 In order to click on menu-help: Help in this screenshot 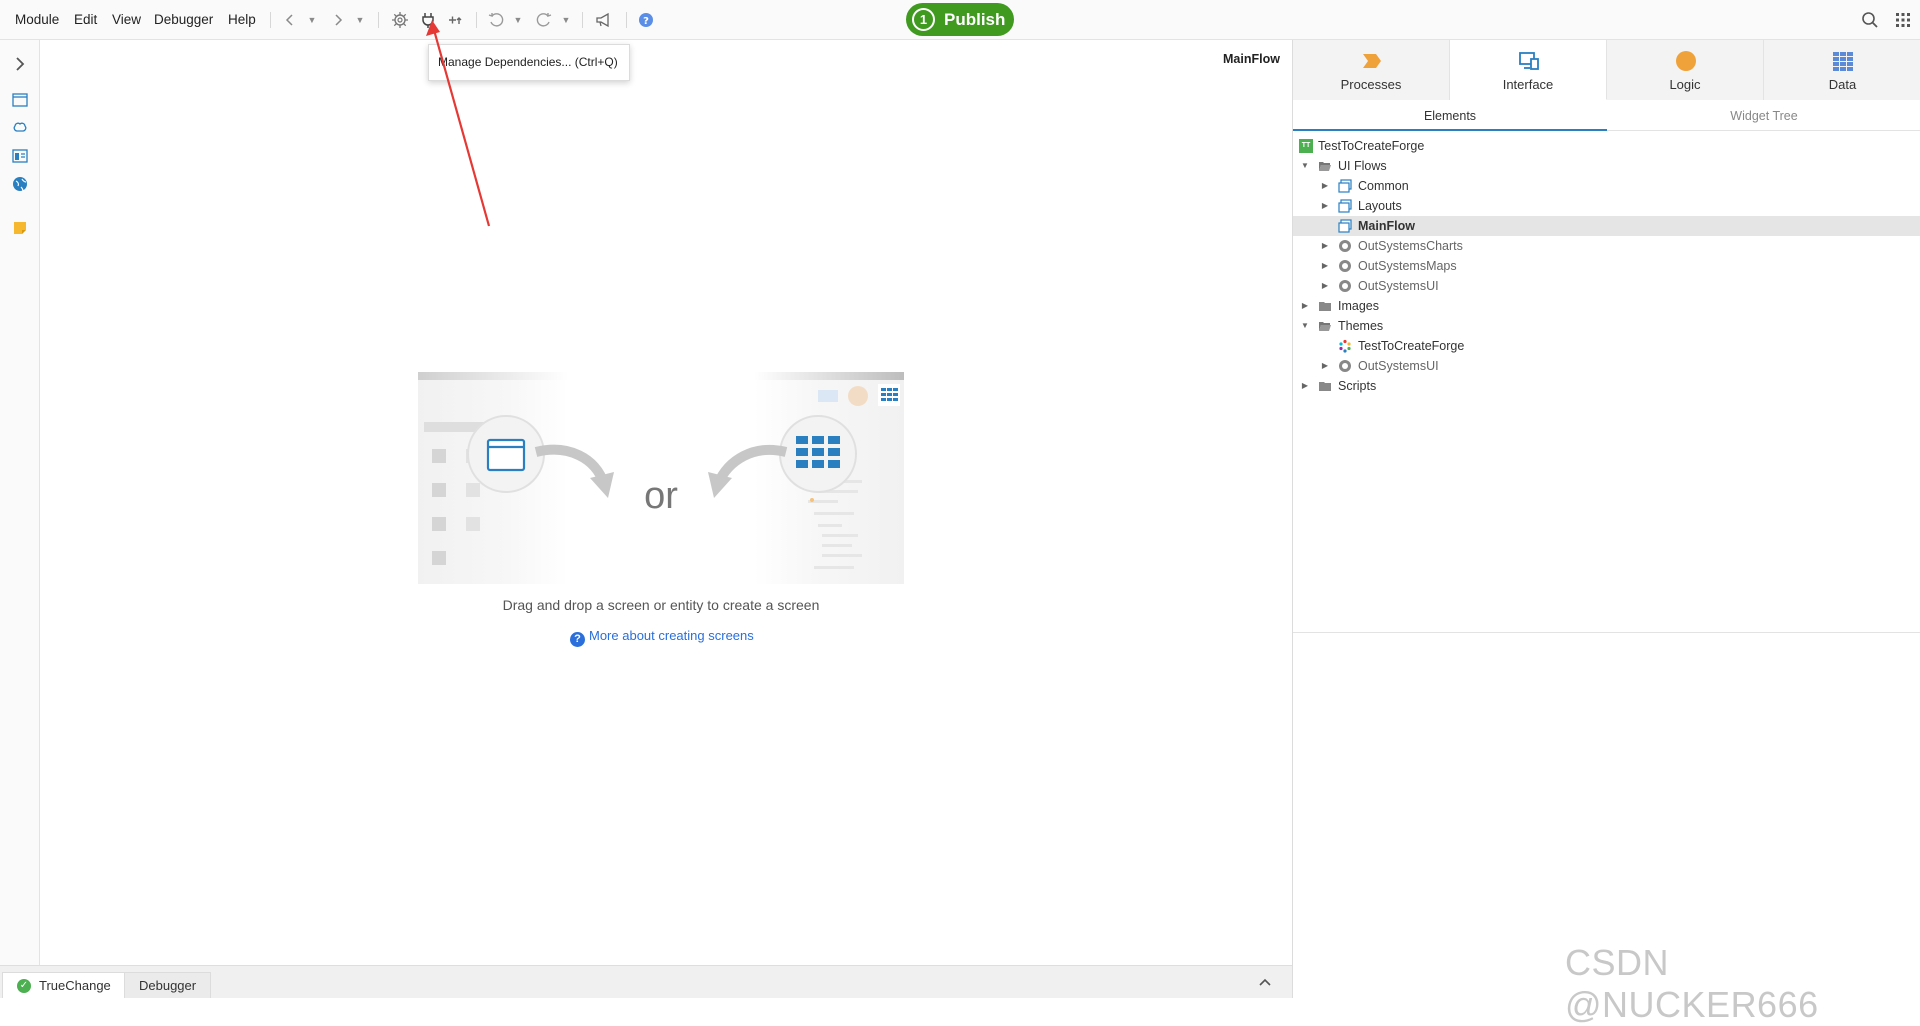, I will do `click(242, 19)`.